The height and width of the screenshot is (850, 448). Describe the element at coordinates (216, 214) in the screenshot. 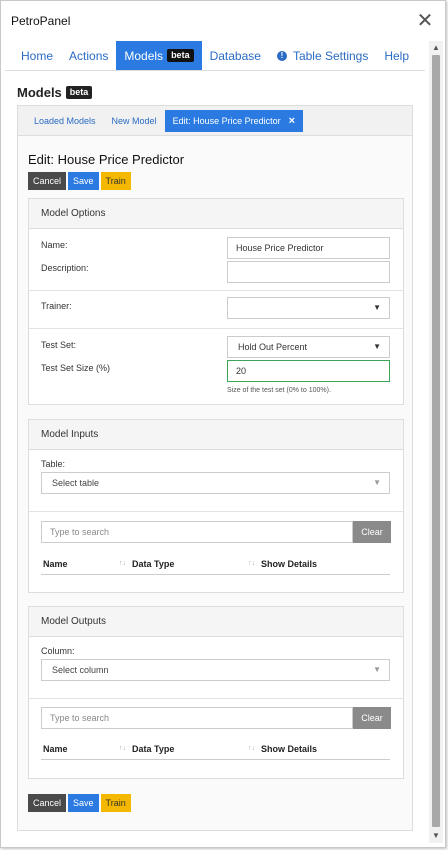

I see `model-options-header: Model Options` at that location.